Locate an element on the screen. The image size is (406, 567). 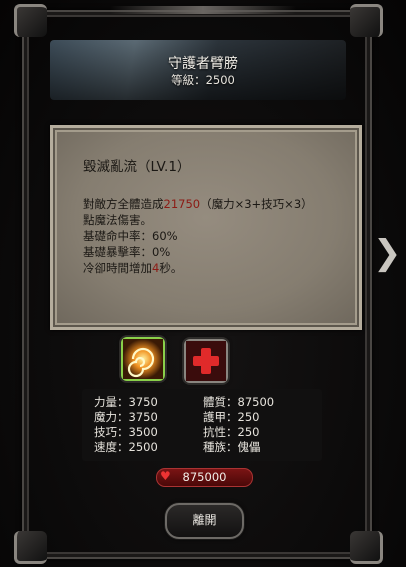
desc-line2: 點魔法傷害。 is located at coordinates (117, 220).